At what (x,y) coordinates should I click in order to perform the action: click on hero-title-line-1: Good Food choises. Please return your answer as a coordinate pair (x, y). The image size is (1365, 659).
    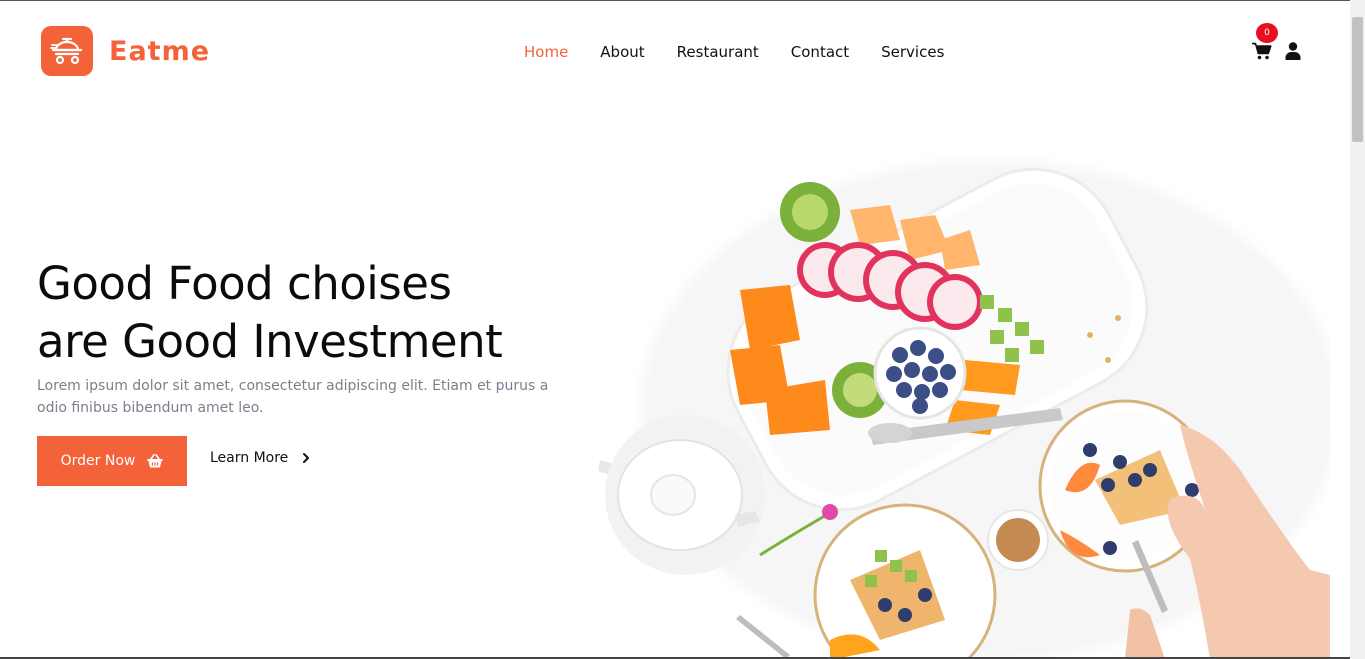
    Looking at the image, I should click on (244, 283).